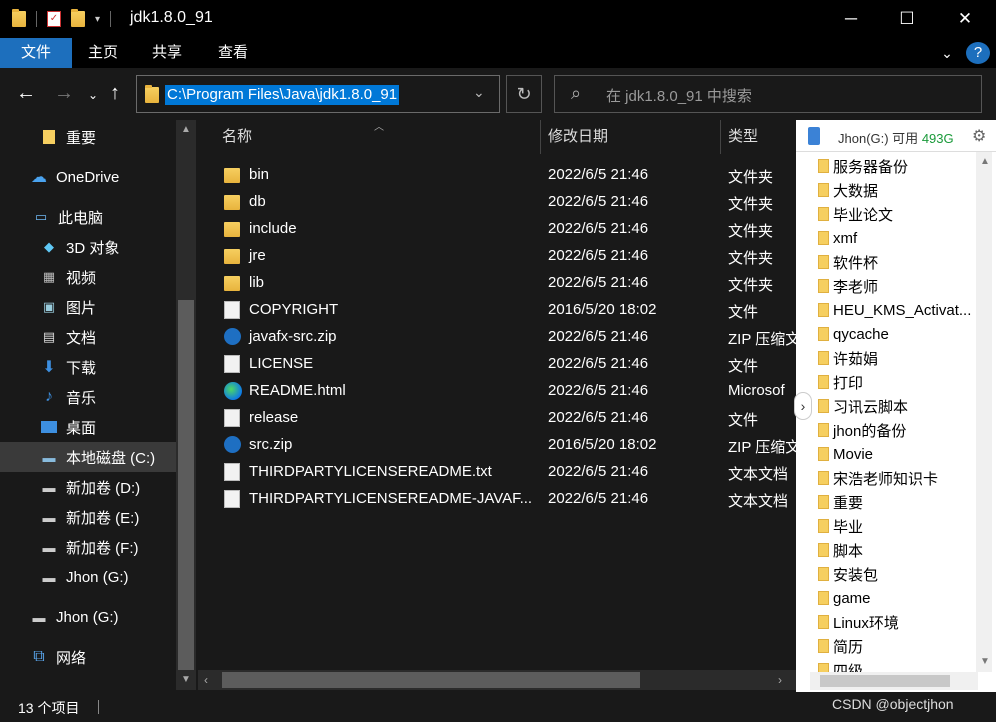  I want to click on panel-folder-item: Movie, so click(896, 454).